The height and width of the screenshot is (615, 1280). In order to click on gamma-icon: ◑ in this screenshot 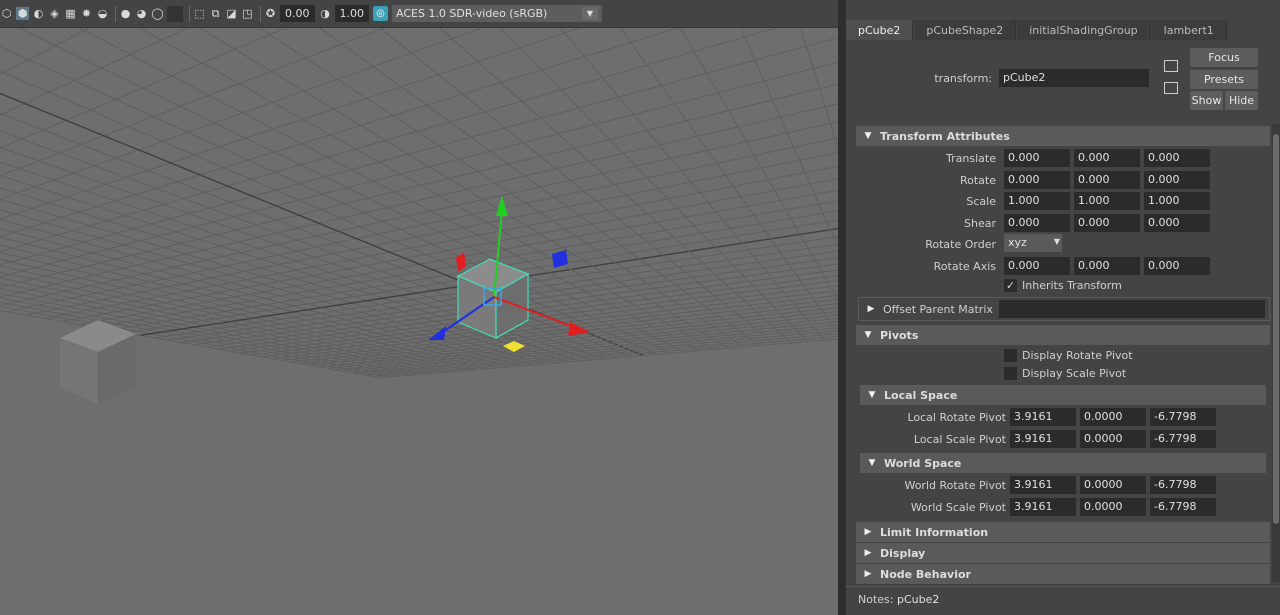, I will do `click(325, 13)`.